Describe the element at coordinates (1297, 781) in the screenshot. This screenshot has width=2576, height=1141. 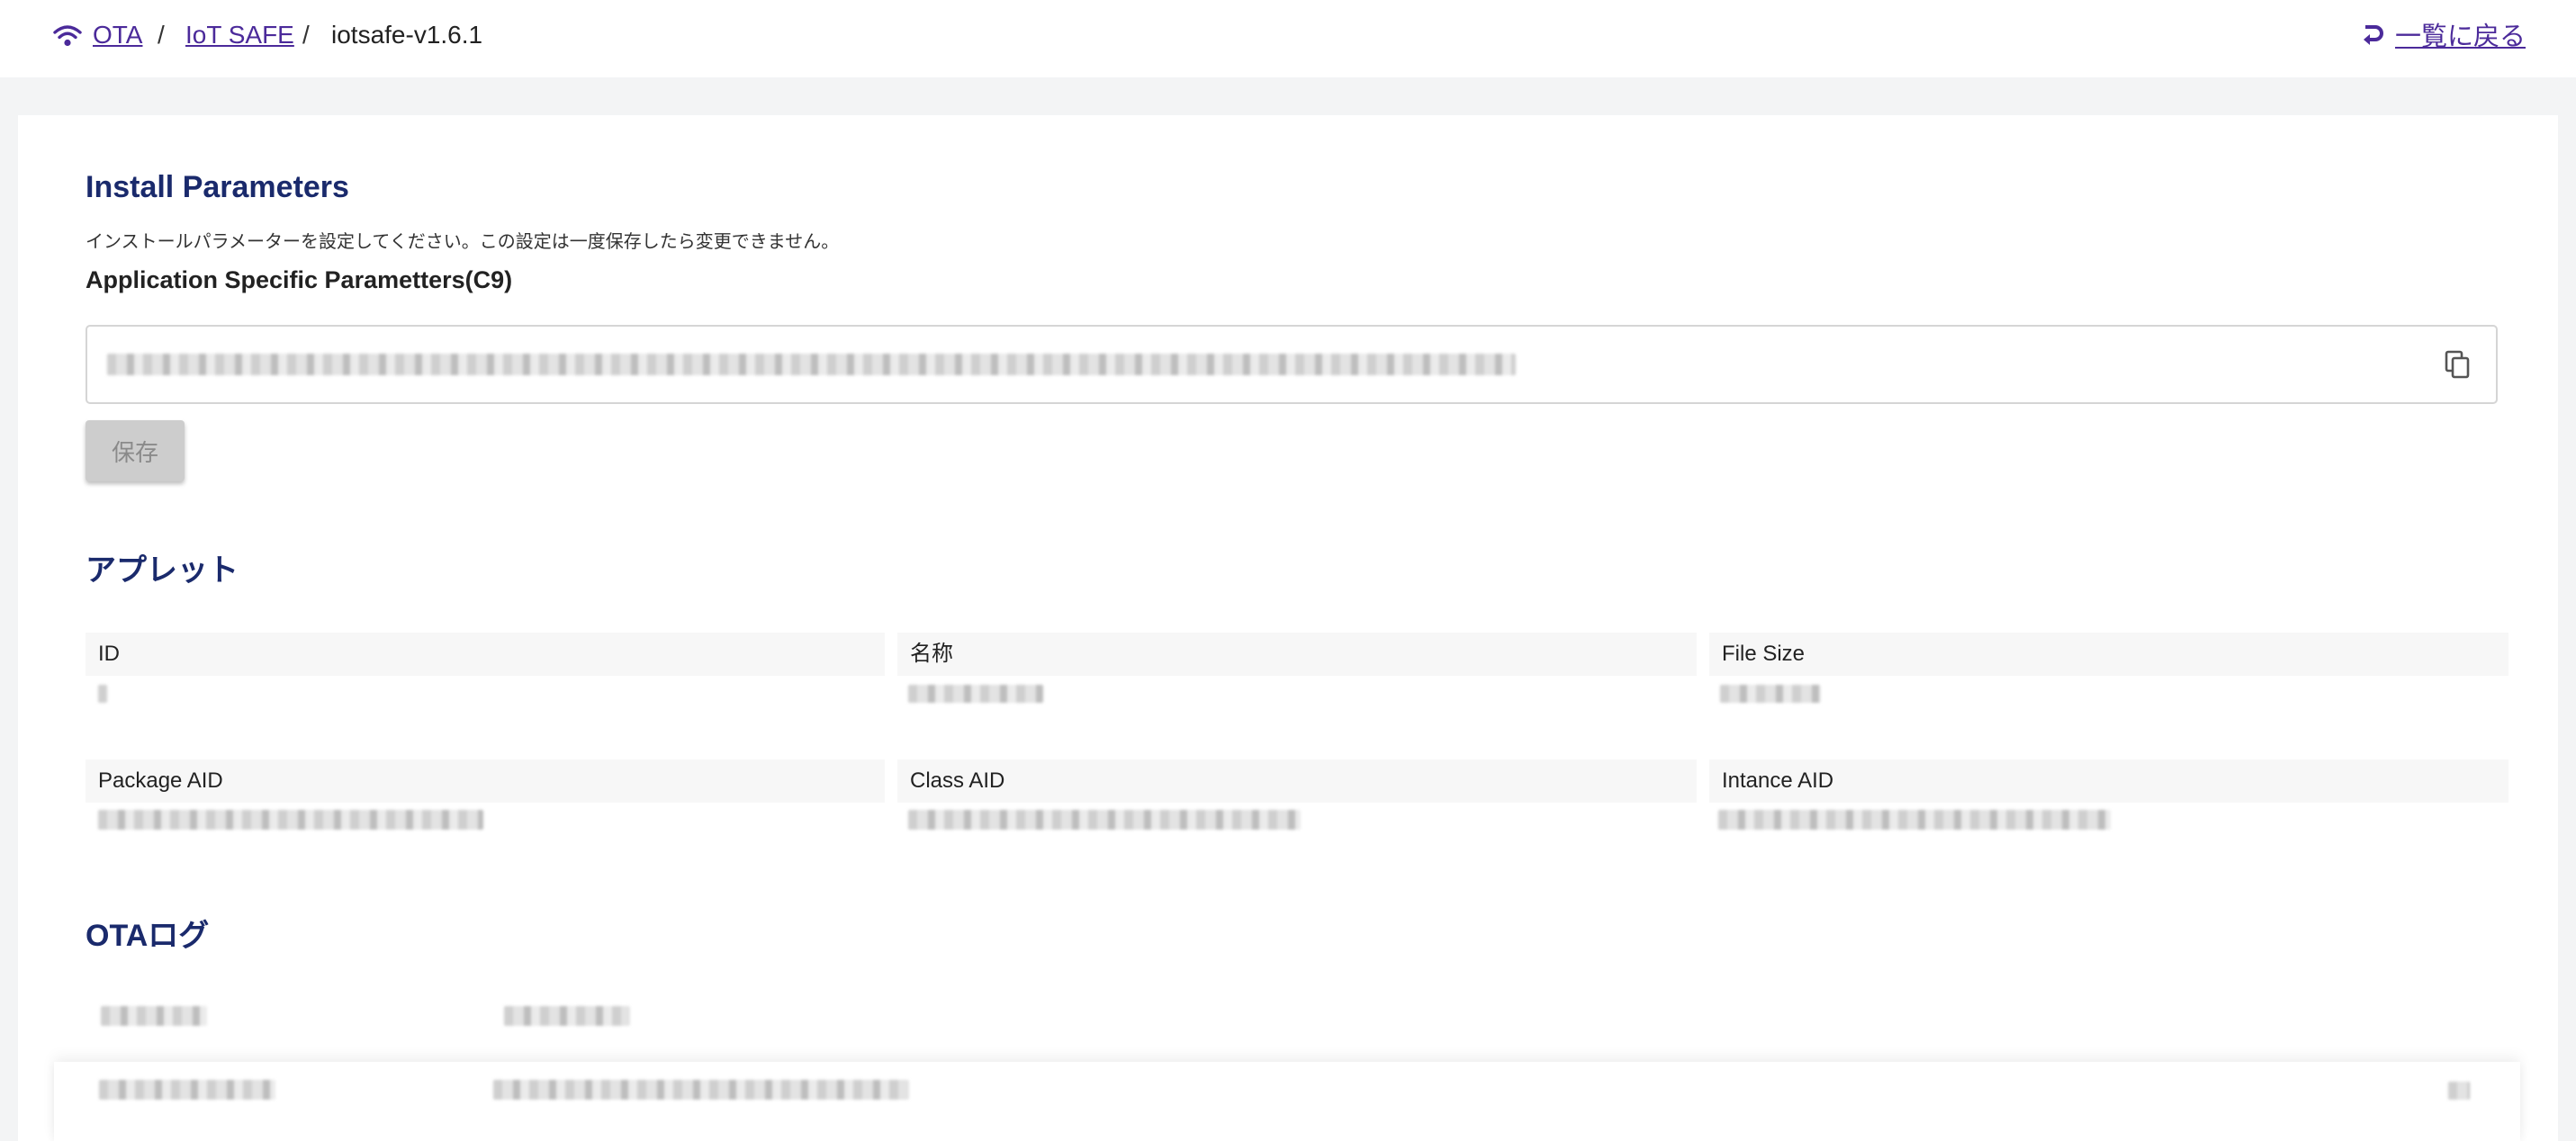
I see `field-label: Class AID` at that location.